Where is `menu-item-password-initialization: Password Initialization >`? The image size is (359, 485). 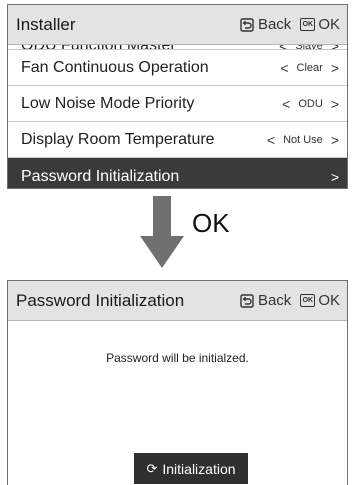
menu-item-password-initialization: Password Initialization > is located at coordinates (177, 173).